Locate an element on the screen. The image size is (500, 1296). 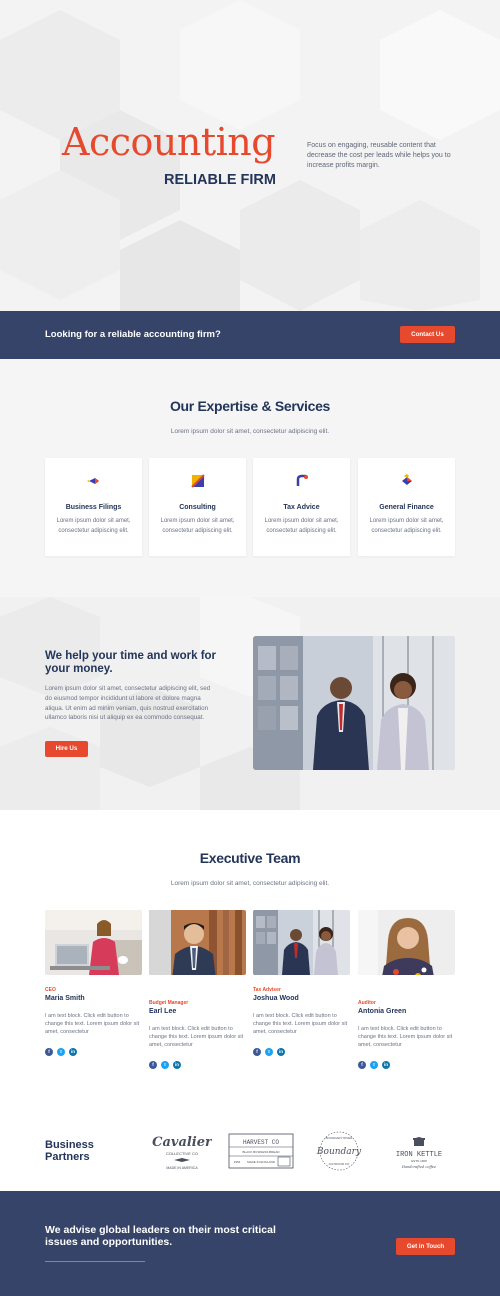
team-role: Tax Adviser is located at coordinates (267, 990).